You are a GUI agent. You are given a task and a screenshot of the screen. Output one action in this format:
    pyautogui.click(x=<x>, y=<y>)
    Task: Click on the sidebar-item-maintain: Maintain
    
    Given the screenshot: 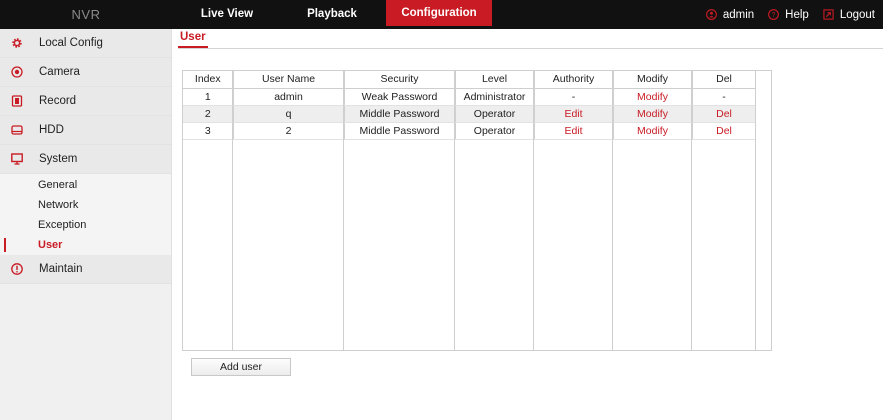 What is the action you would take?
    pyautogui.click(x=85, y=269)
    